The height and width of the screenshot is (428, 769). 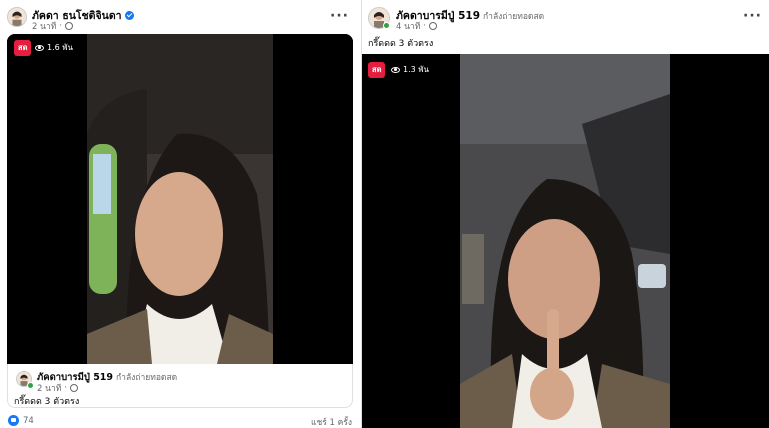 I want to click on post-meta: 2 นาที ·, so click(x=52, y=26).